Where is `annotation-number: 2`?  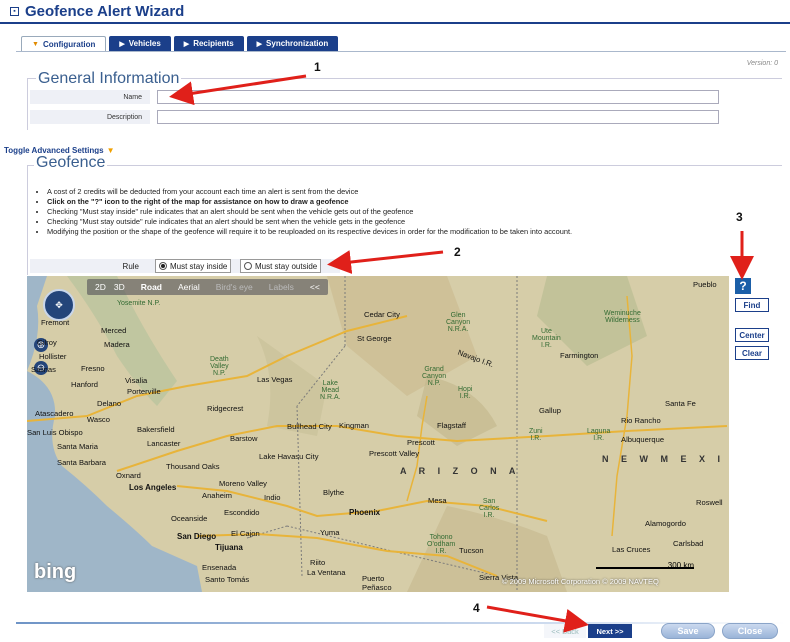
annotation-number: 2 is located at coordinates (457, 252).